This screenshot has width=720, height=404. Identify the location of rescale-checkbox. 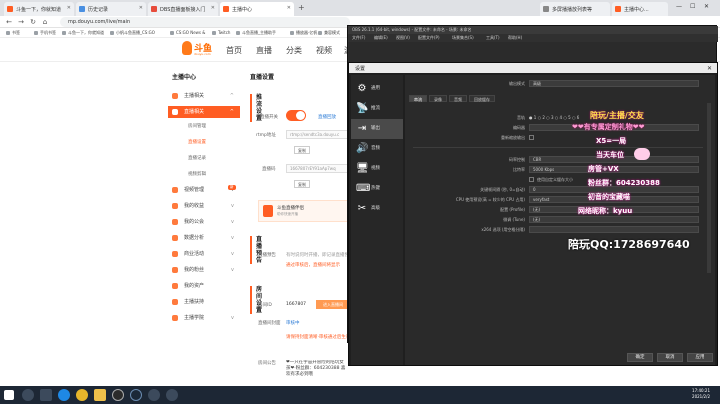
(531, 137).